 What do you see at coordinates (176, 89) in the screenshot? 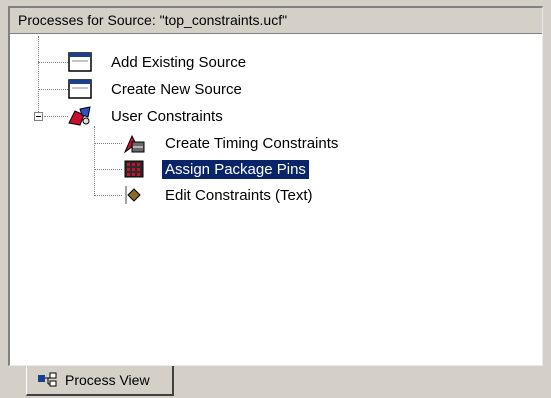
I see `tree-item-label: Create New Source` at bounding box center [176, 89].